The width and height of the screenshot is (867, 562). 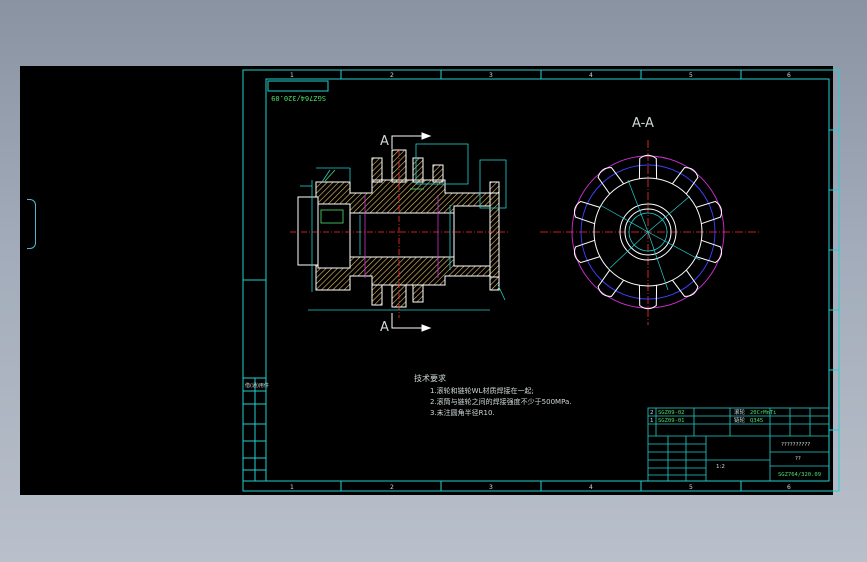 What do you see at coordinates (298, 98) in the screenshot?
I see `rotated-code-text: SGZ764/320.09` at bounding box center [298, 98].